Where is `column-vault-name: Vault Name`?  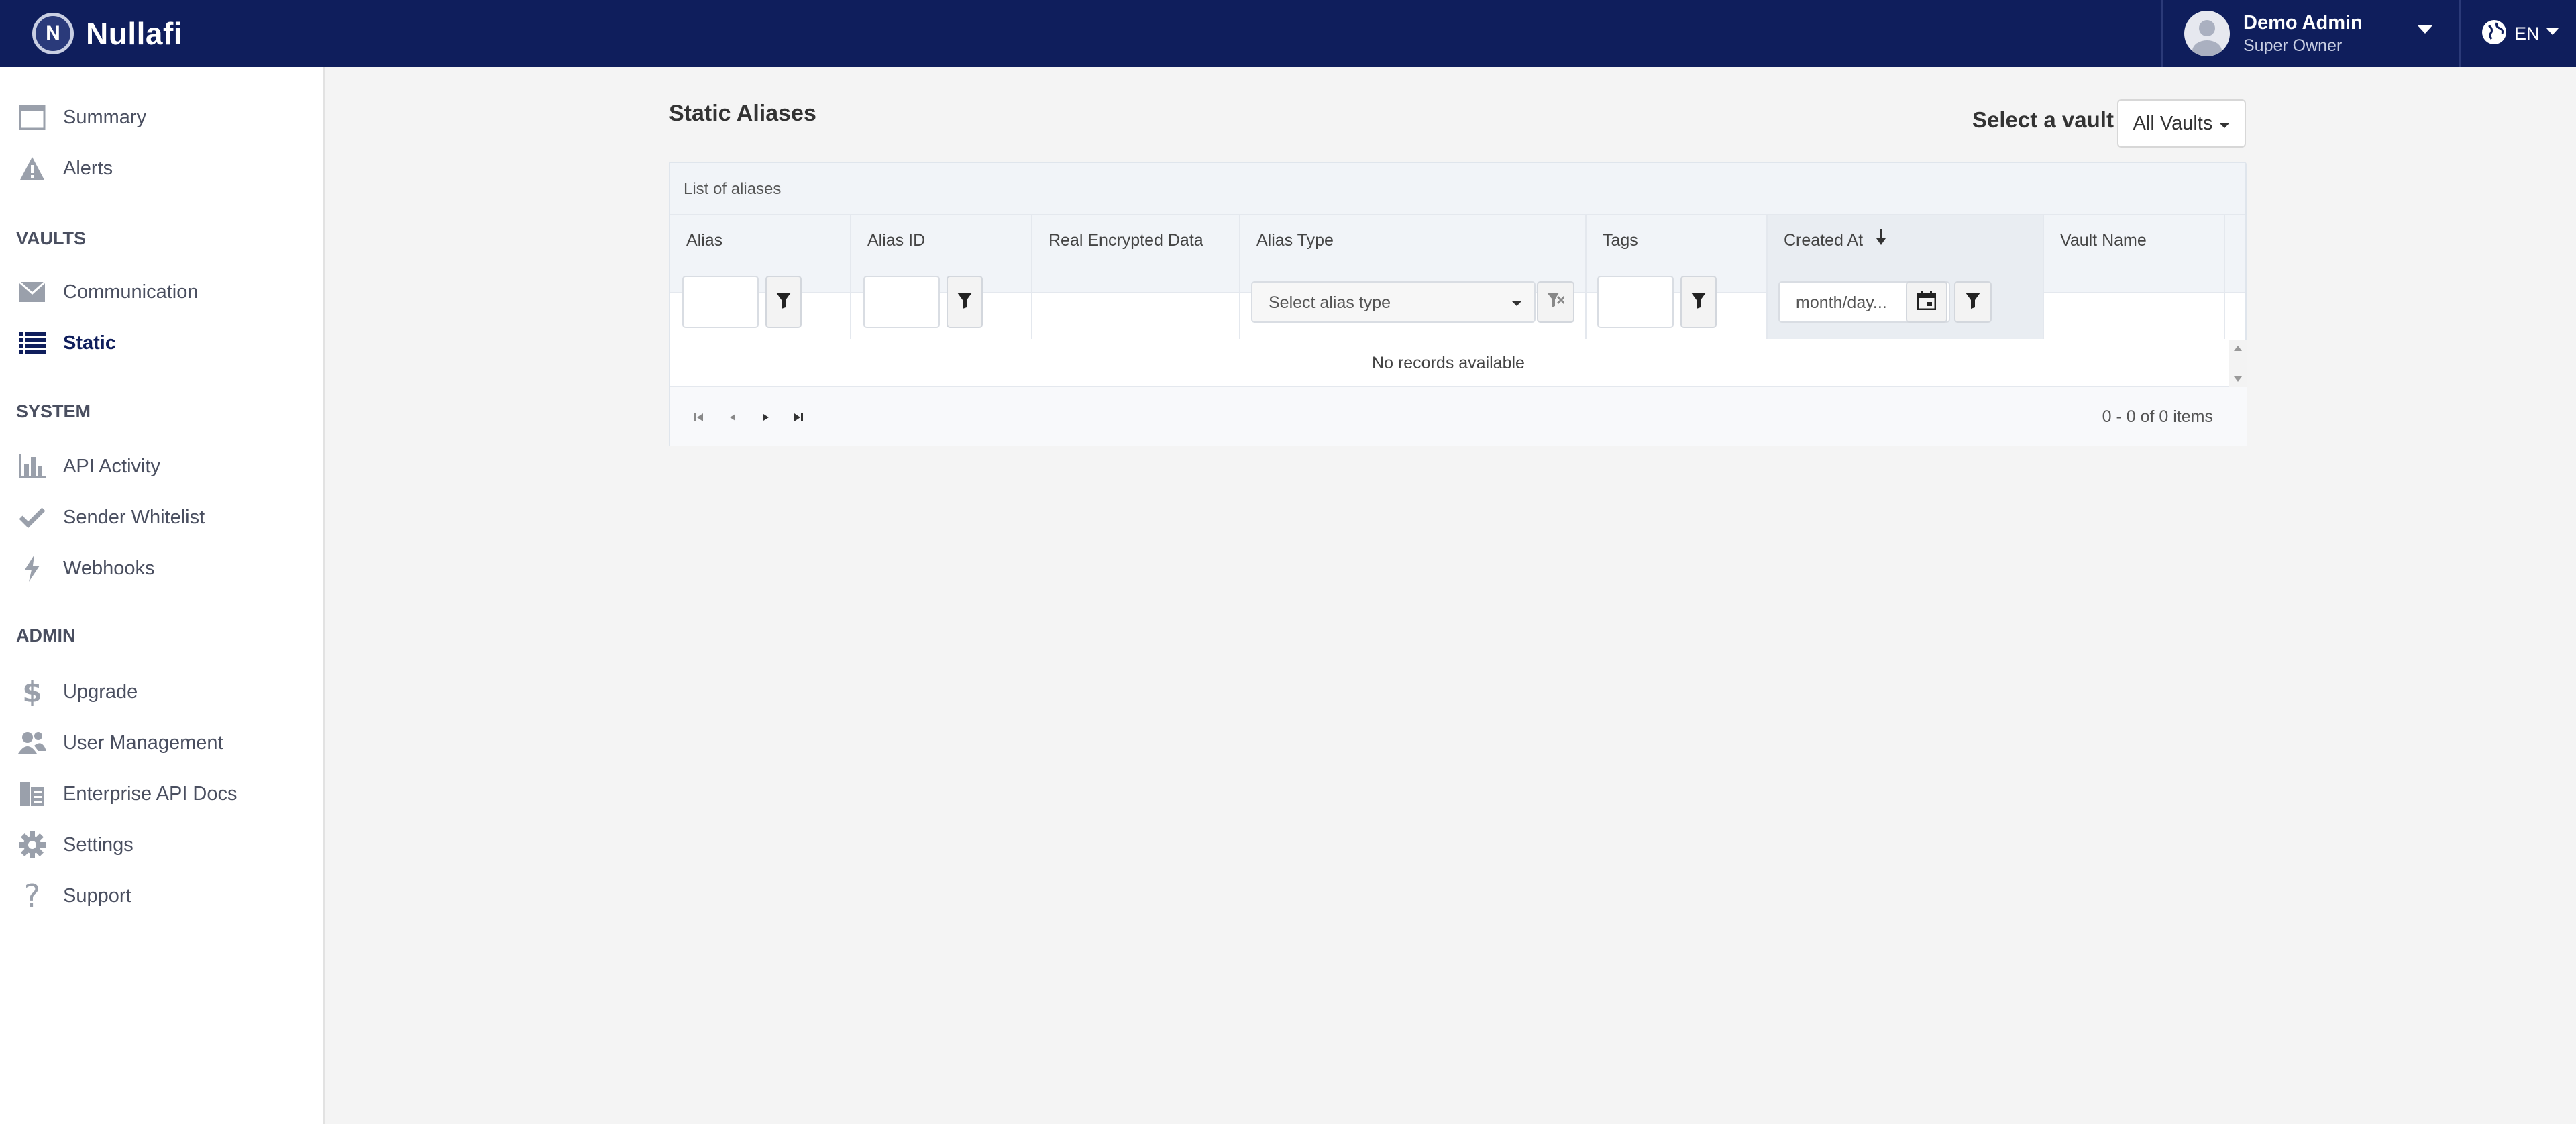
column-vault-name: Vault Name is located at coordinates (2134, 277).